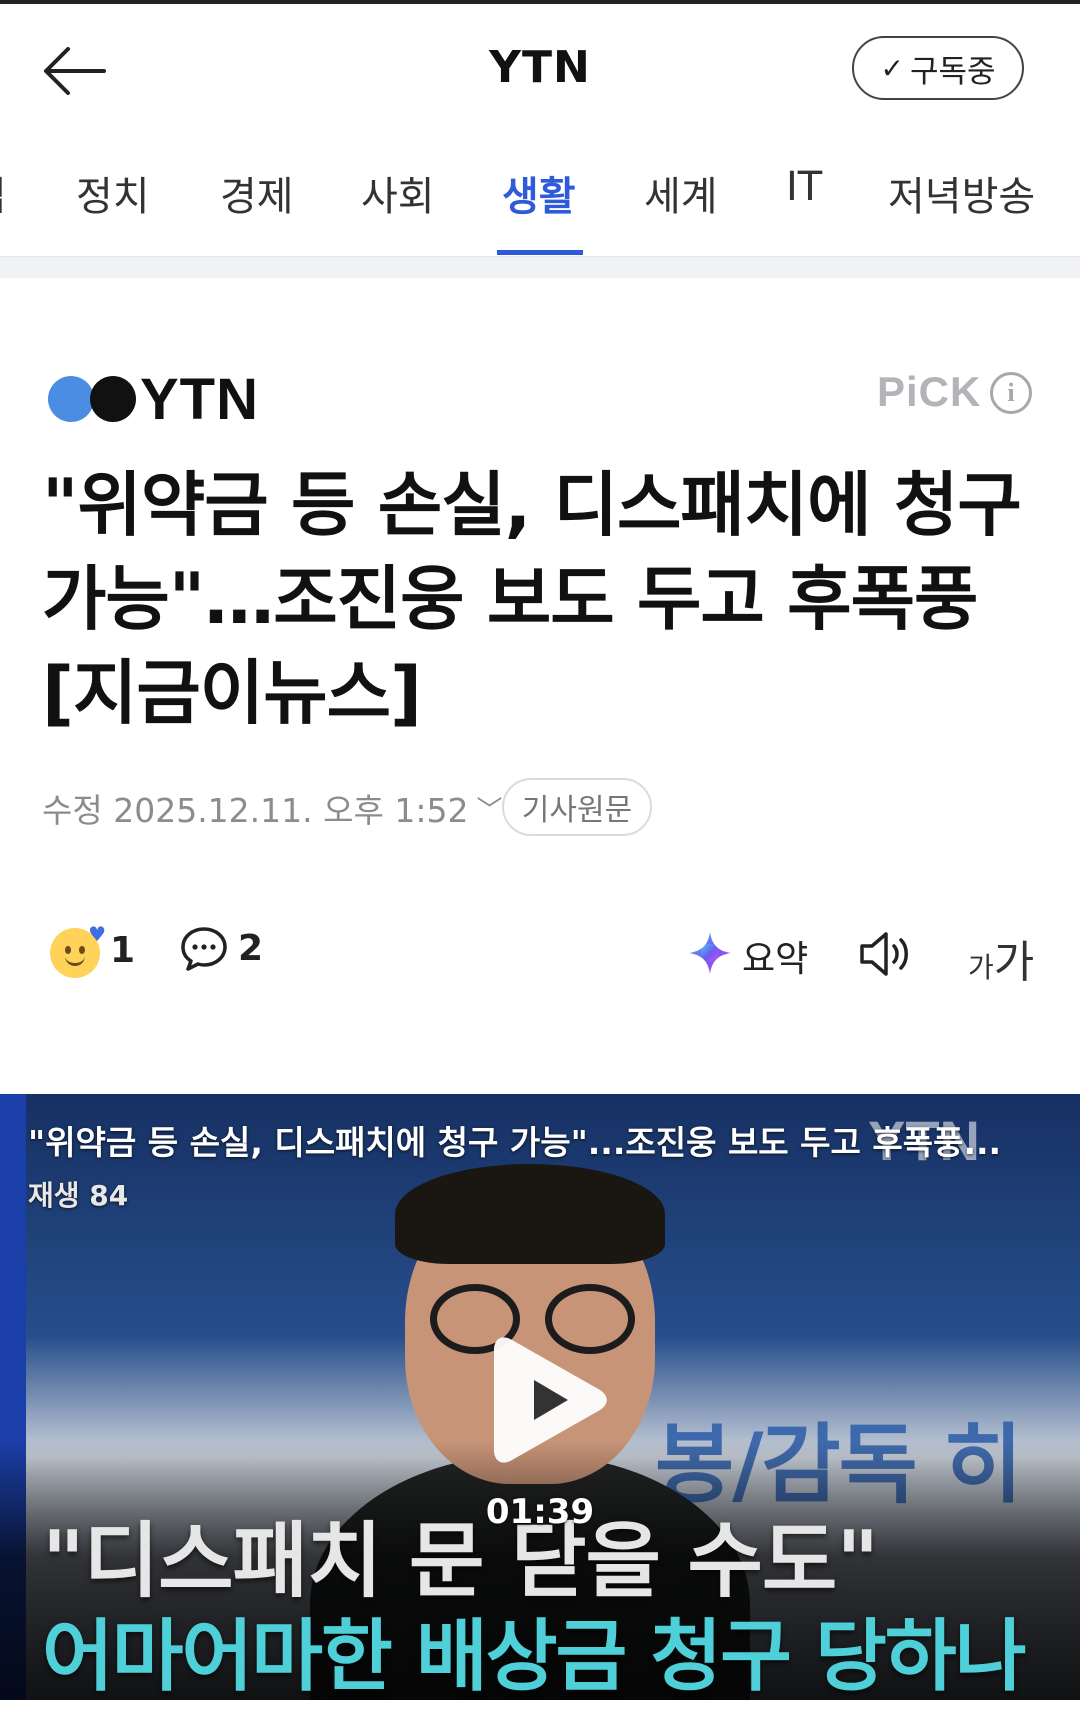 Image resolution: width=1080 pixels, height=1726 pixels. Describe the element at coordinates (78, 950) in the screenshot. I see `reaction-smile-icon: ♥` at that location.